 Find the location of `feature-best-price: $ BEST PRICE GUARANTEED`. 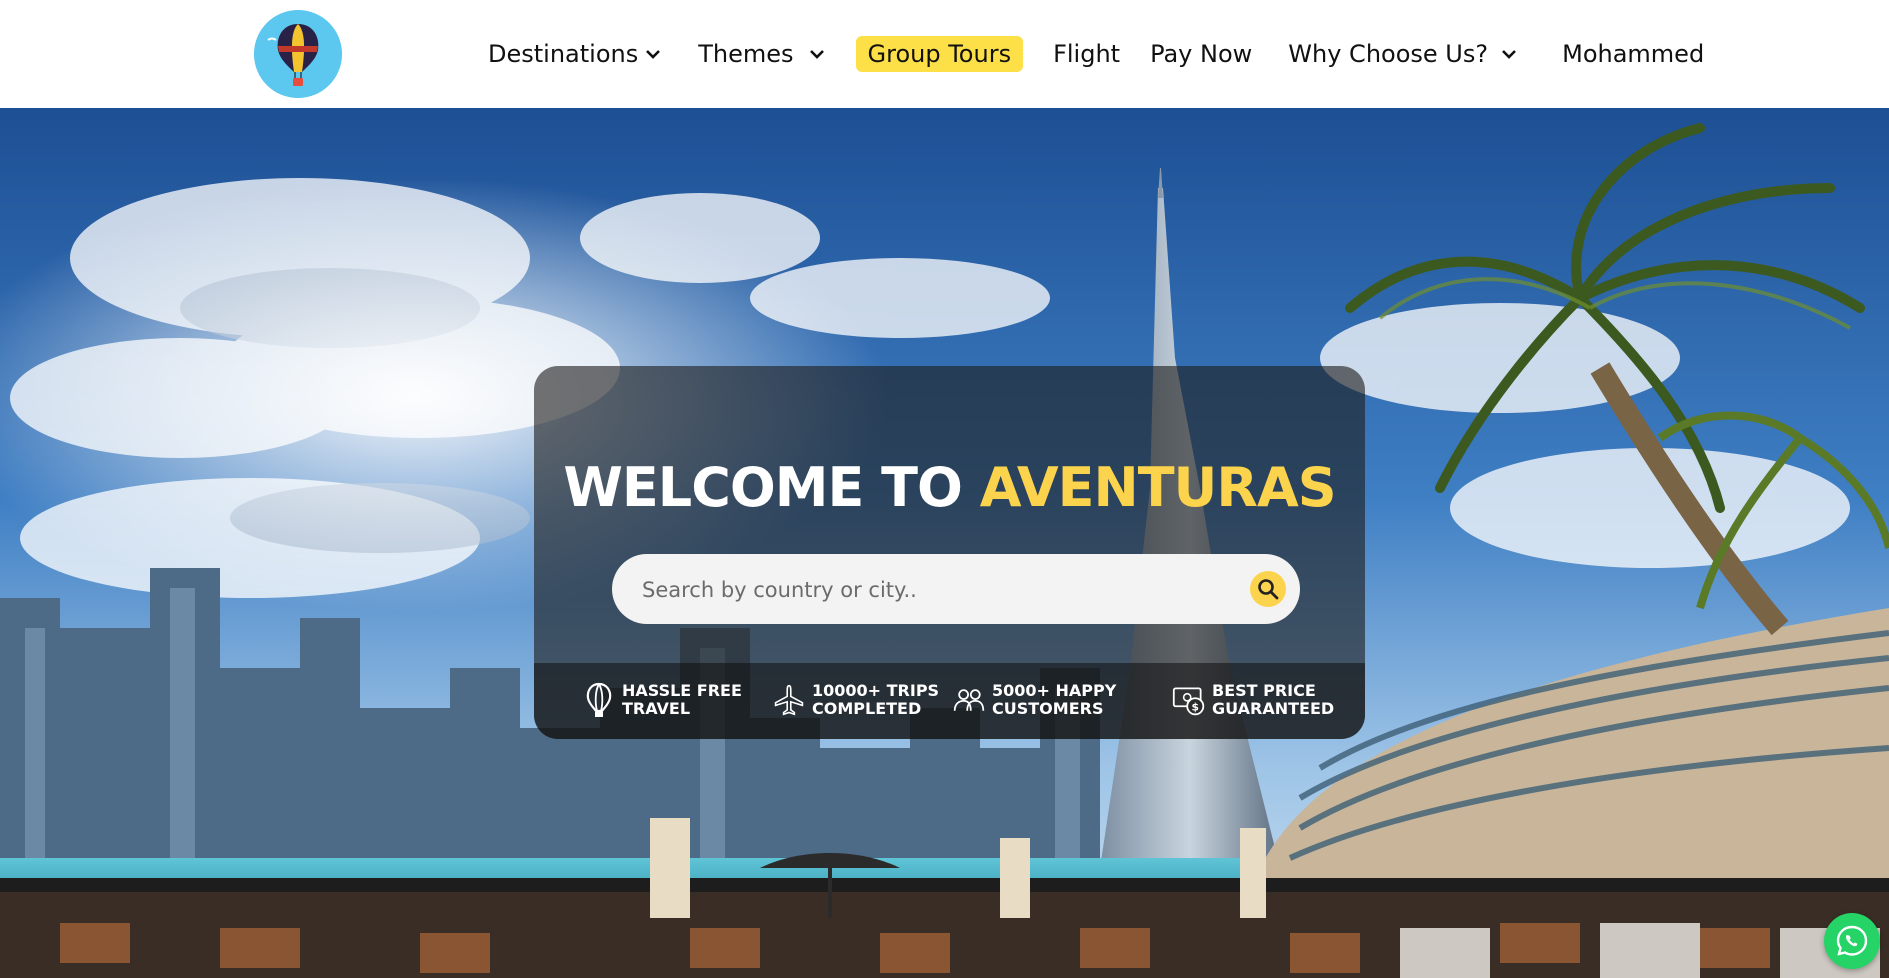

feature-best-price: $ BEST PRICE GUARANTEED is located at coordinates (1253, 700).